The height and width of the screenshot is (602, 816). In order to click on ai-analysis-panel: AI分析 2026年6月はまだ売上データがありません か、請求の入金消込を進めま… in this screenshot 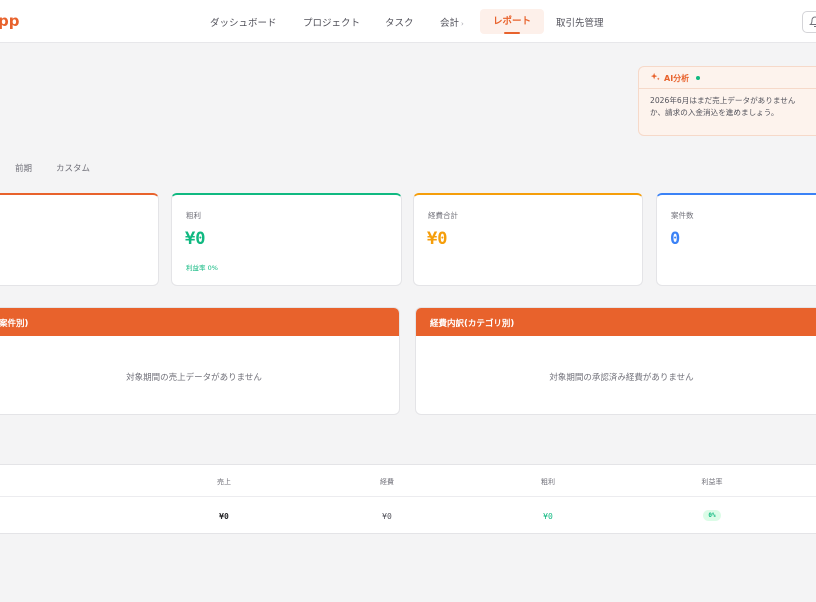, I will do `click(727, 101)`.